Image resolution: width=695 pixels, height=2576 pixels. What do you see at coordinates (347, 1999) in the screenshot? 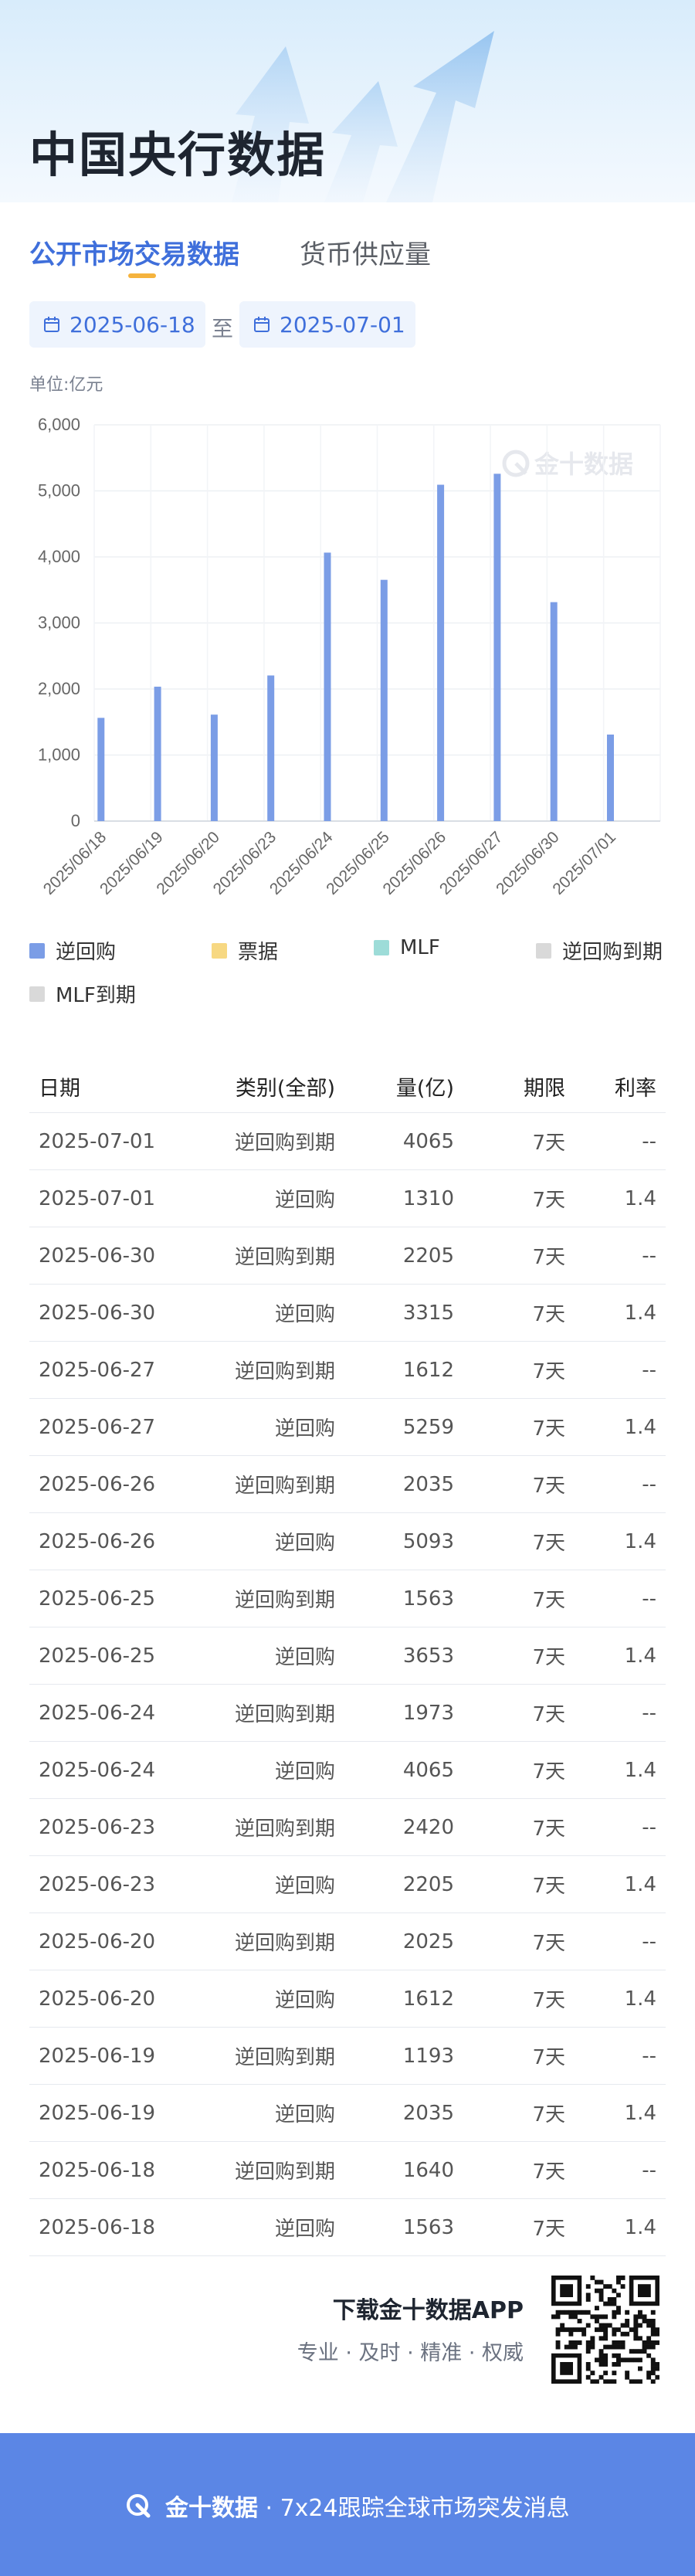
I see `table-row: 2025-06-20 逆回购 1612 7天 1.4` at bounding box center [347, 1999].